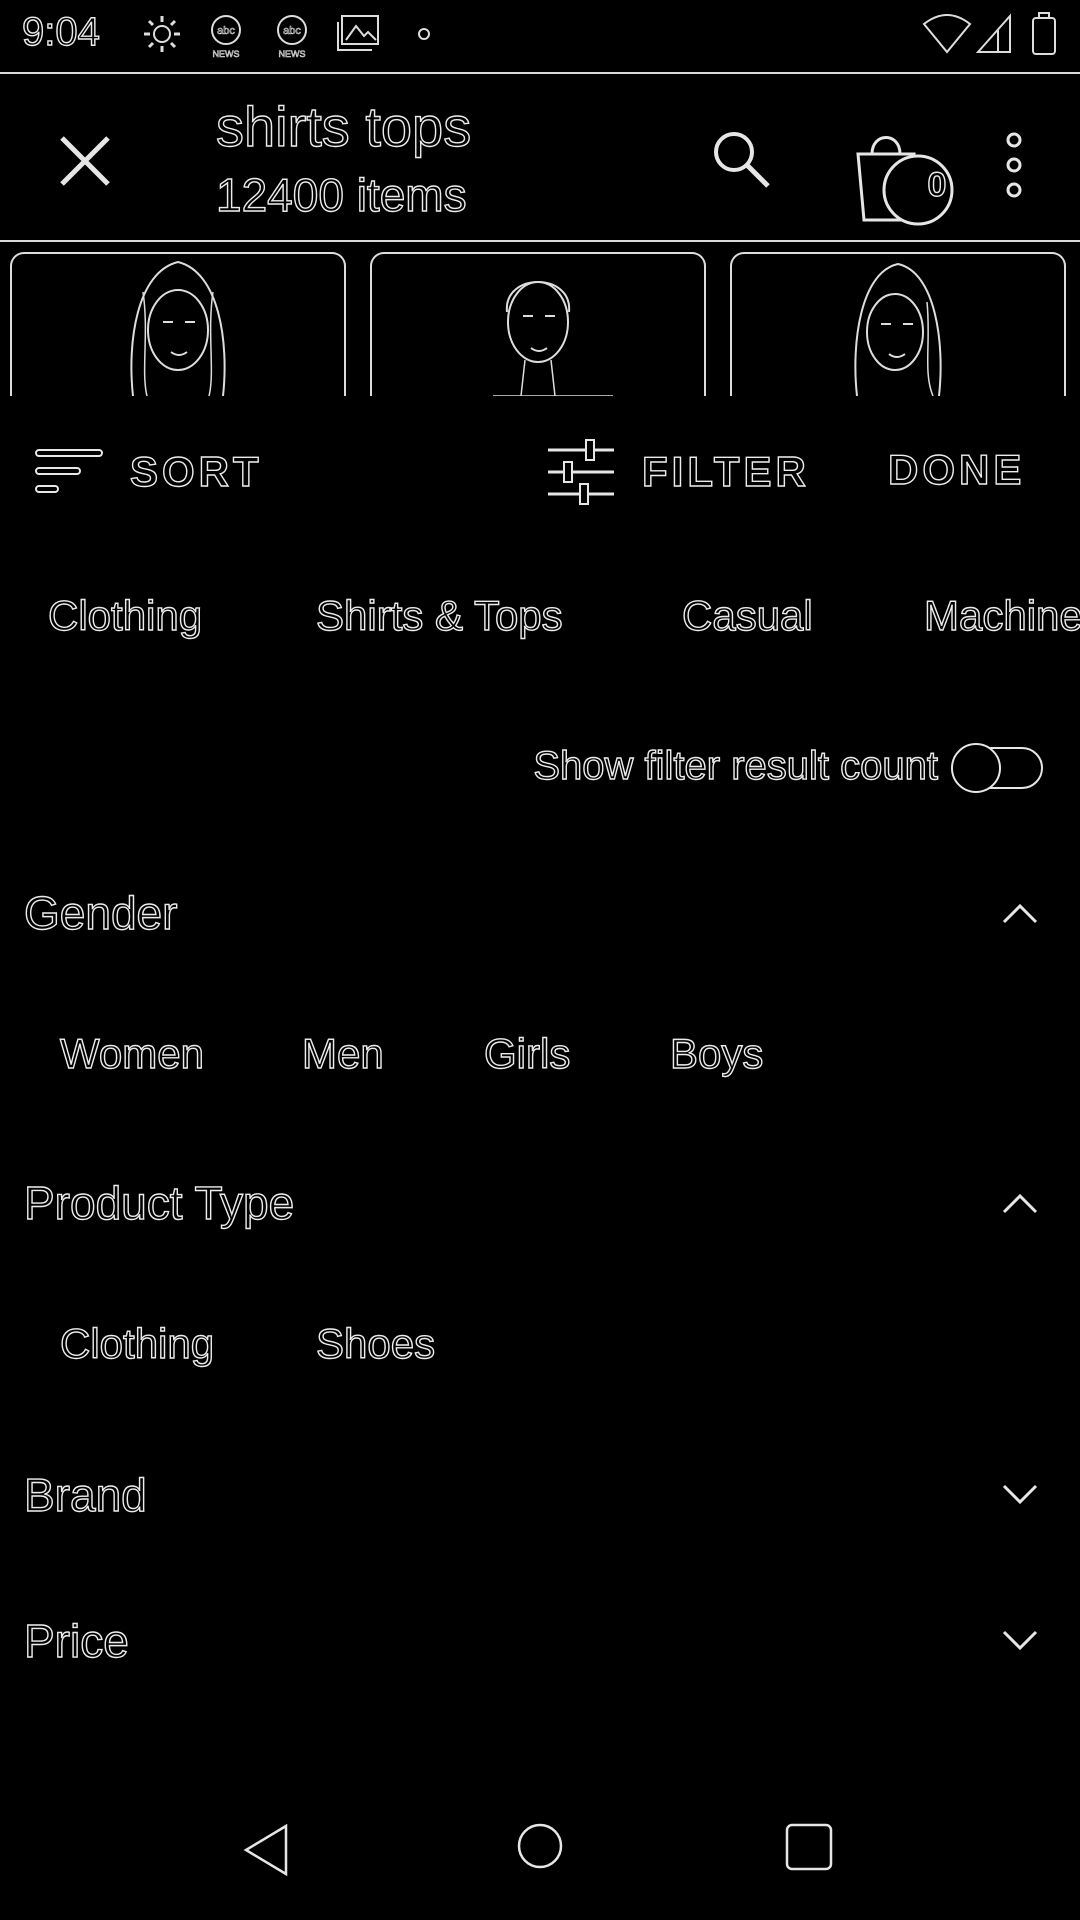  I want to click on recents-icon, so click(809, 1847).